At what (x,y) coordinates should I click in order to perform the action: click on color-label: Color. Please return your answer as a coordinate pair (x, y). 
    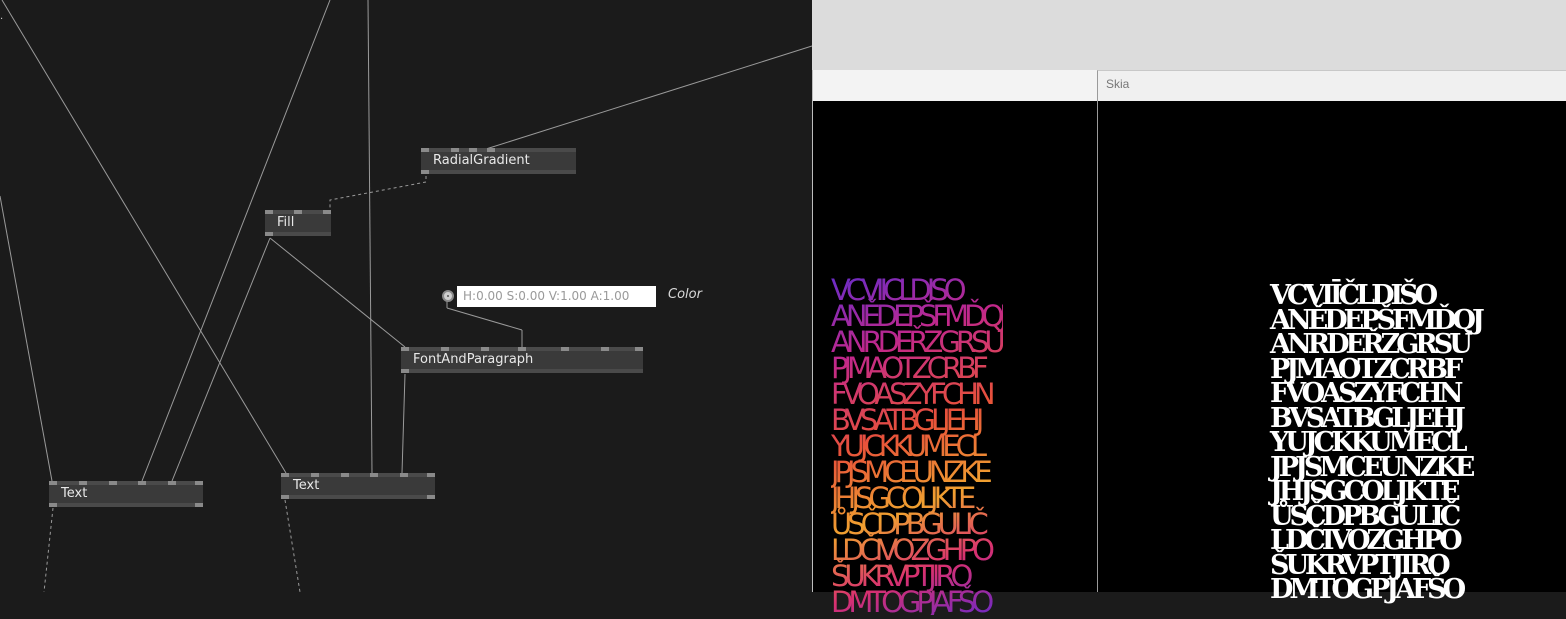
    Looking at the image, I should click on (685, 294).